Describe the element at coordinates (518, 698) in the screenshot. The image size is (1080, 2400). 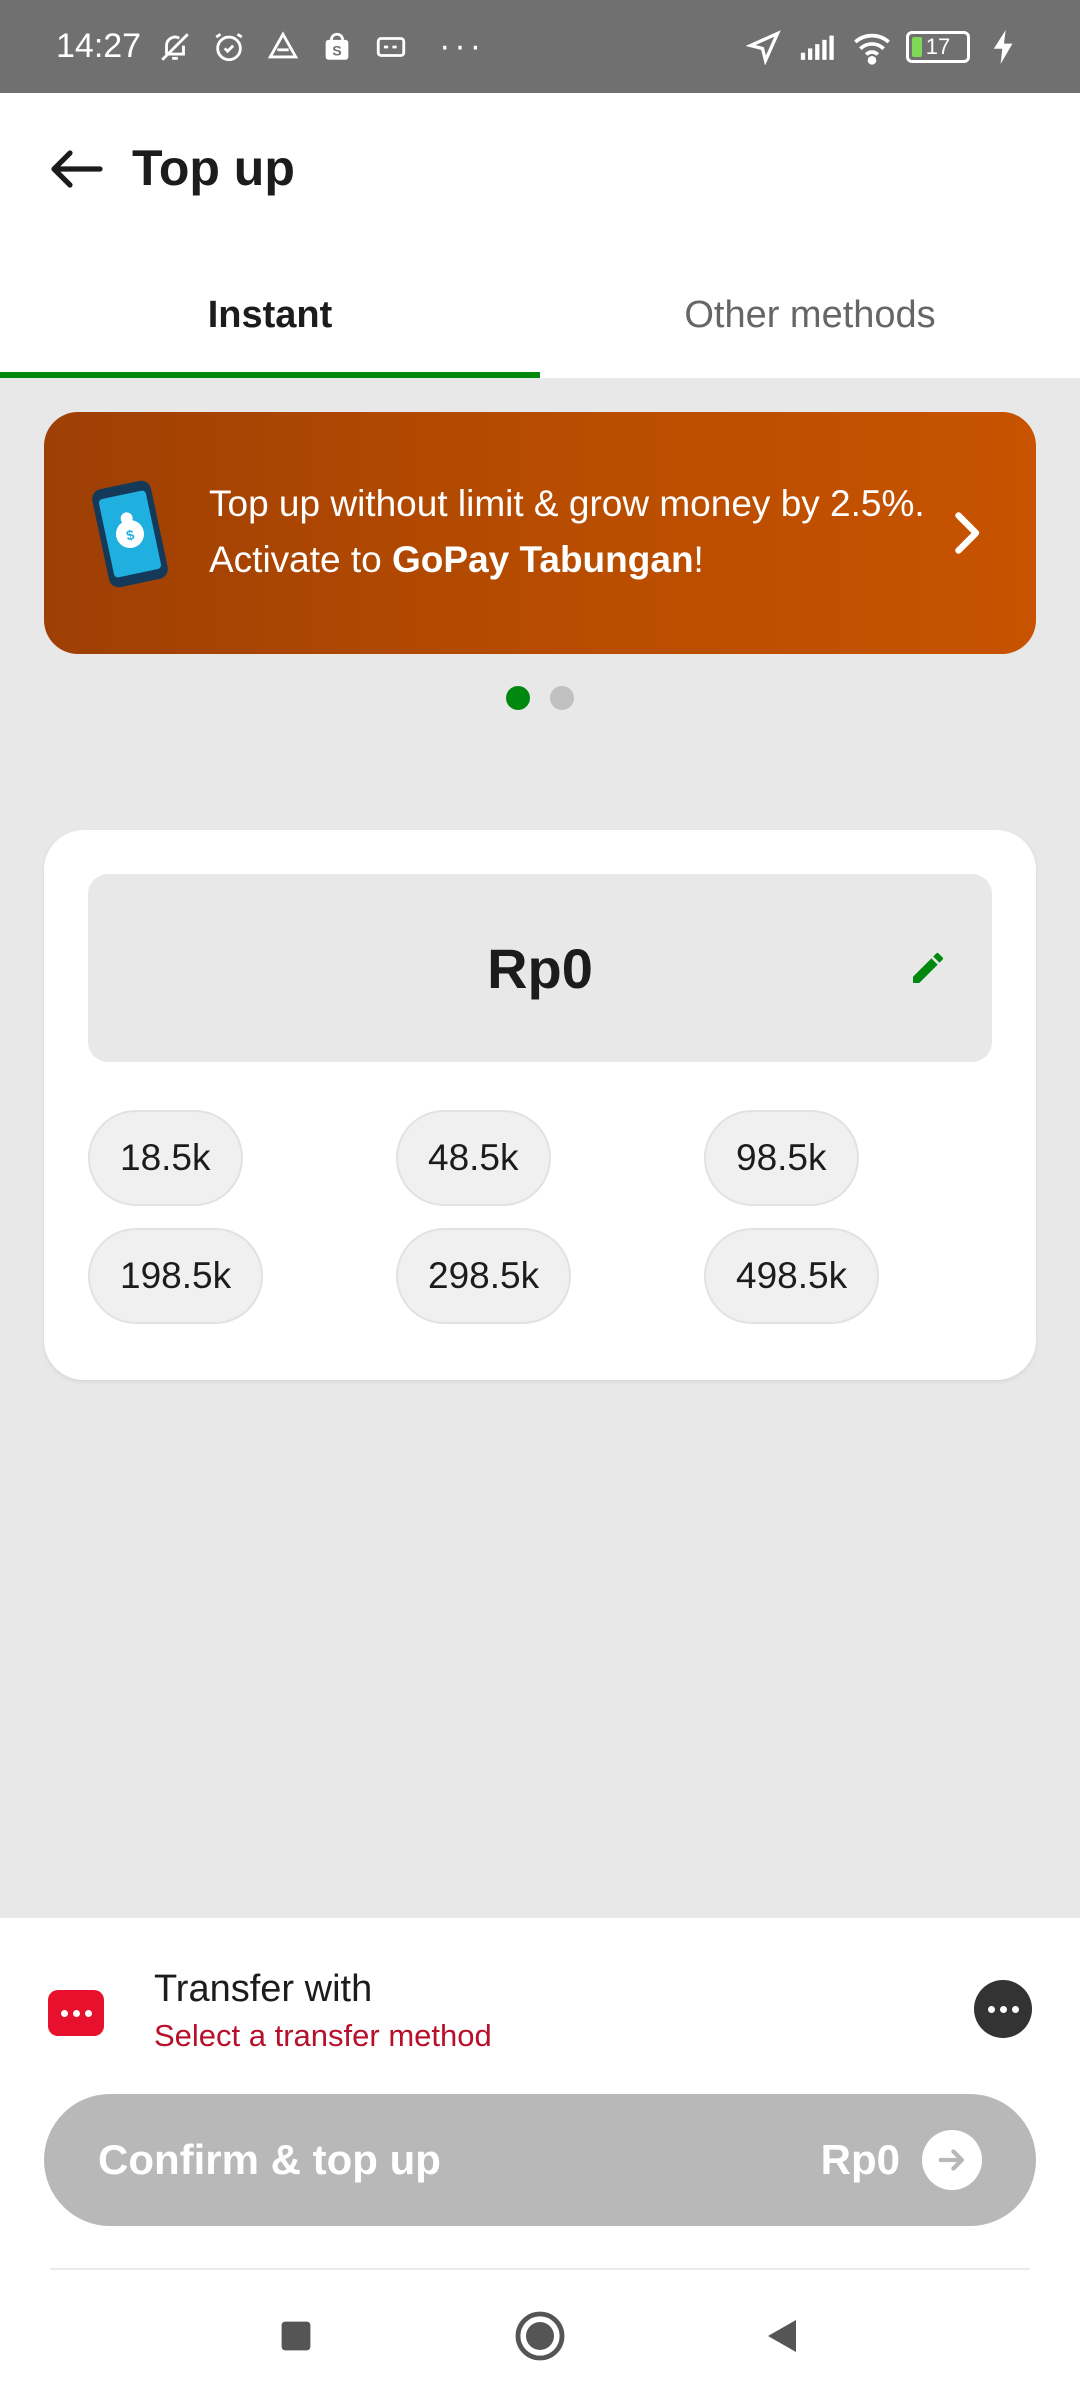
I see `carousel-dot-active` at that location.